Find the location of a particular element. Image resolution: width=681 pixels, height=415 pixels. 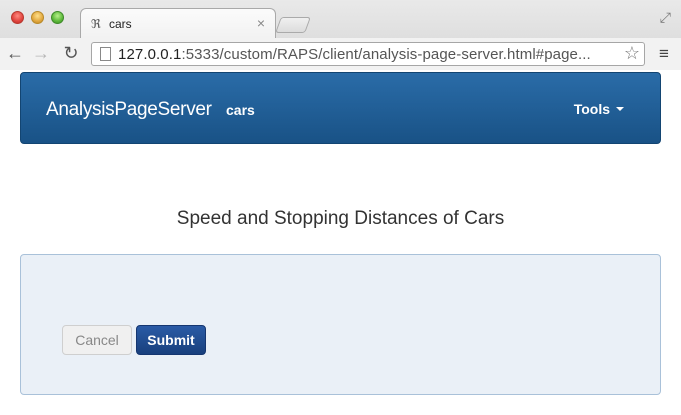

minimize-window-button is located at coordinates (37, 17).